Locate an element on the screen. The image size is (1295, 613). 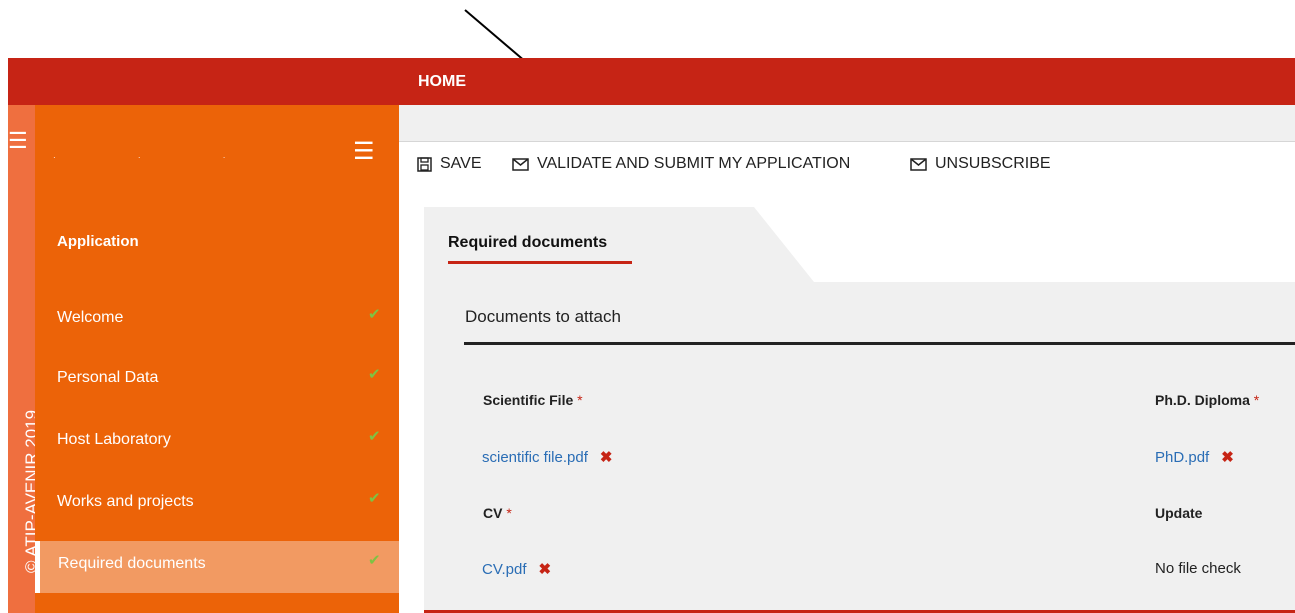
phd-diploma-entry: PhD.pdf ✖ is located at coordinates (1194, 457).